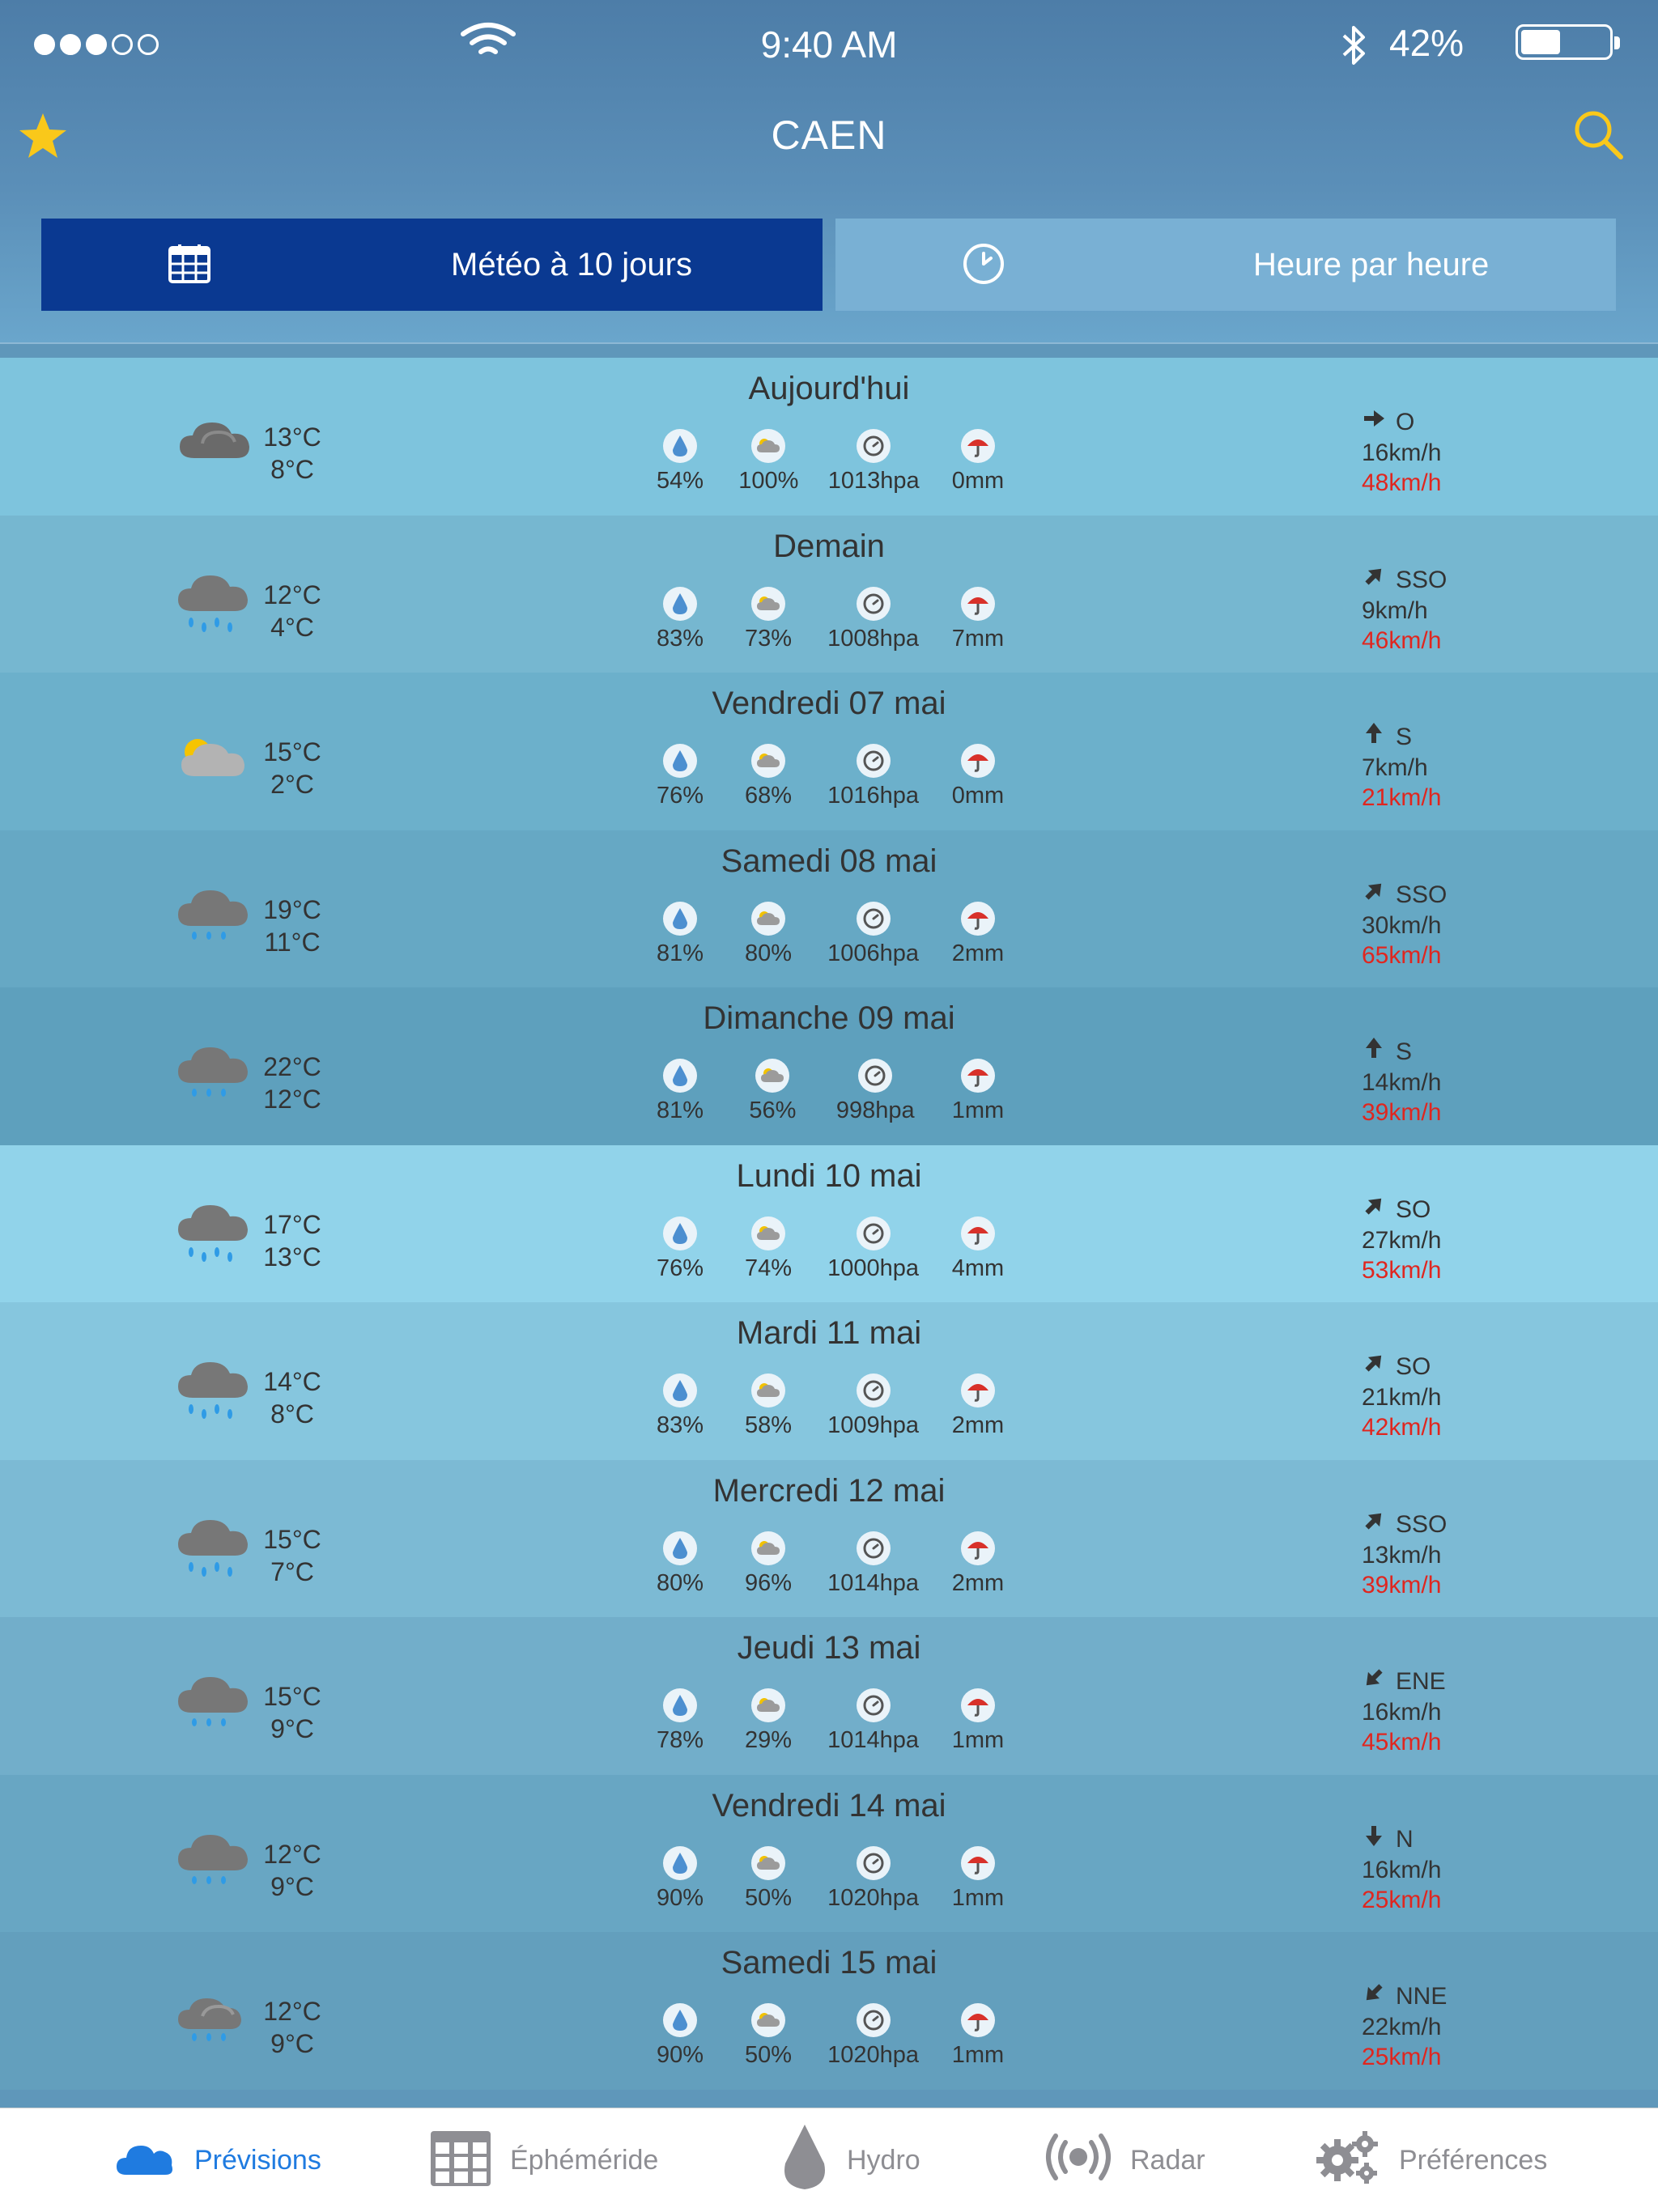  Describe the element at coordinates (829, 1333) in the screenshot. I see `day-title: Mardi 11 mai` at that location.